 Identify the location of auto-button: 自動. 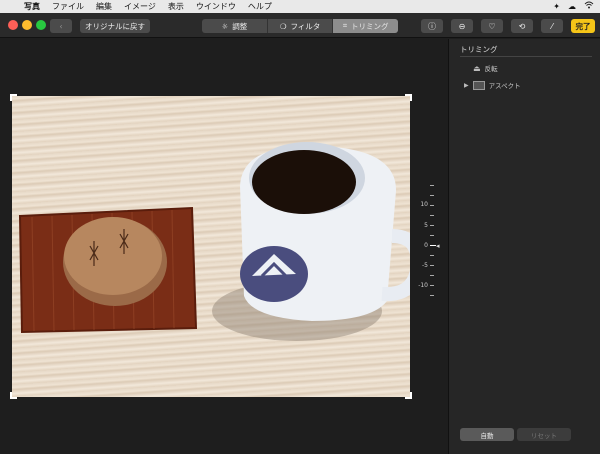
(487, 434).